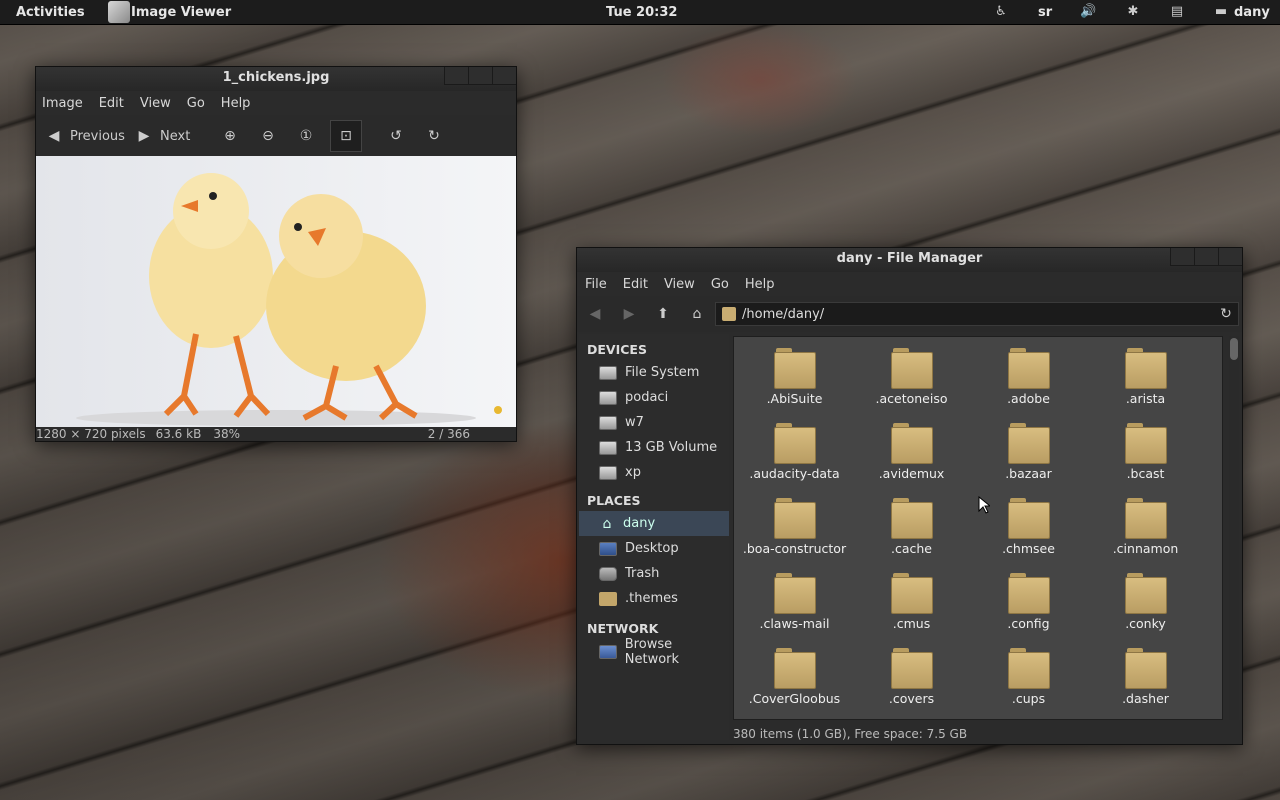 This screenshot has width=1280, height=800. I want to click on list-item: .cache, so click(911, 524).